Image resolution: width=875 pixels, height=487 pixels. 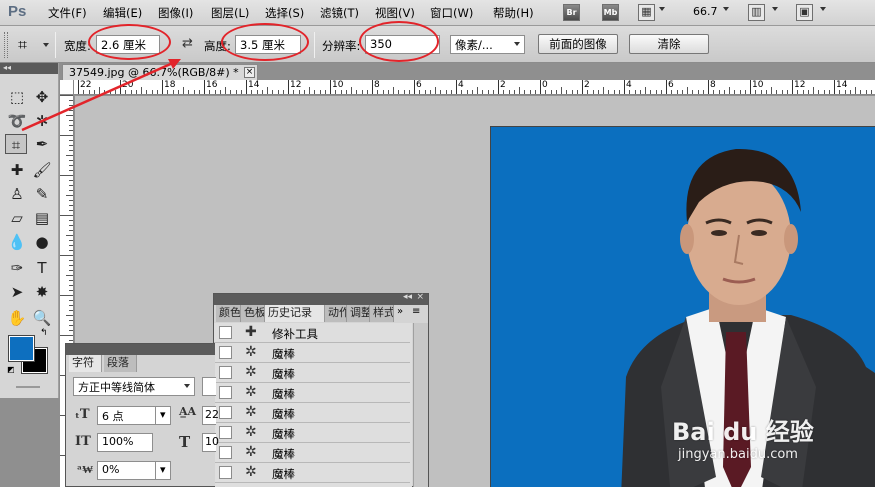 What do you see at coordinates (416, 311) in the screenshot?
I see `panel-menu-icon: ≡` at bounding box center [416, 311].